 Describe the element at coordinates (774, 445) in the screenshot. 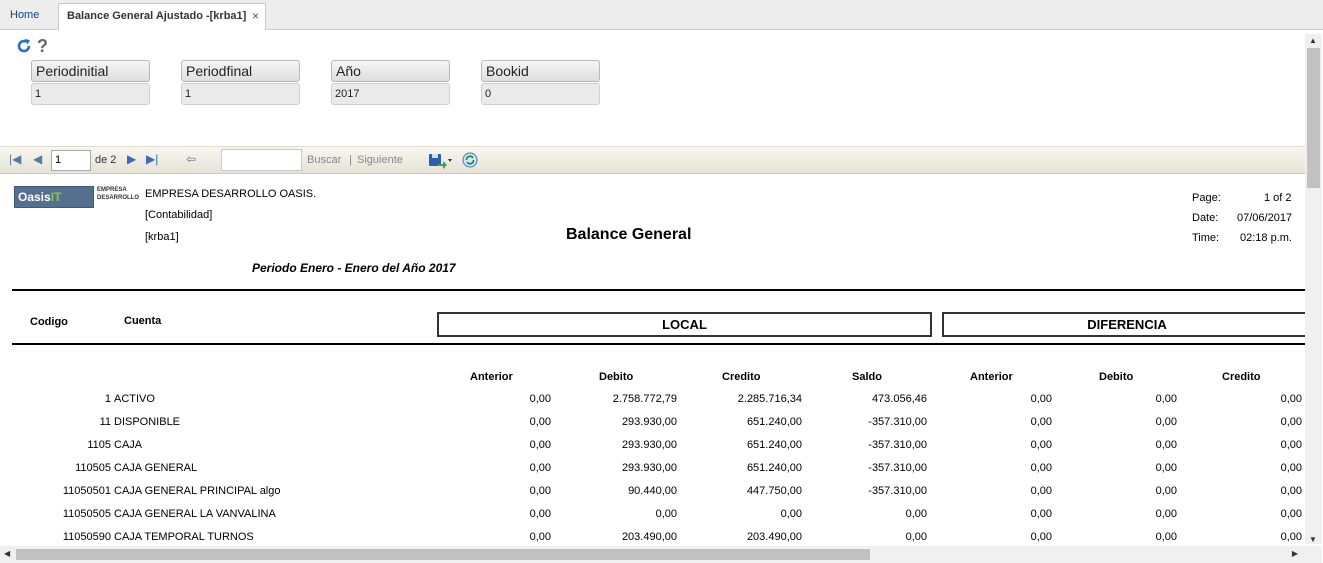

I see `row-value: 651.240,00` at that location.